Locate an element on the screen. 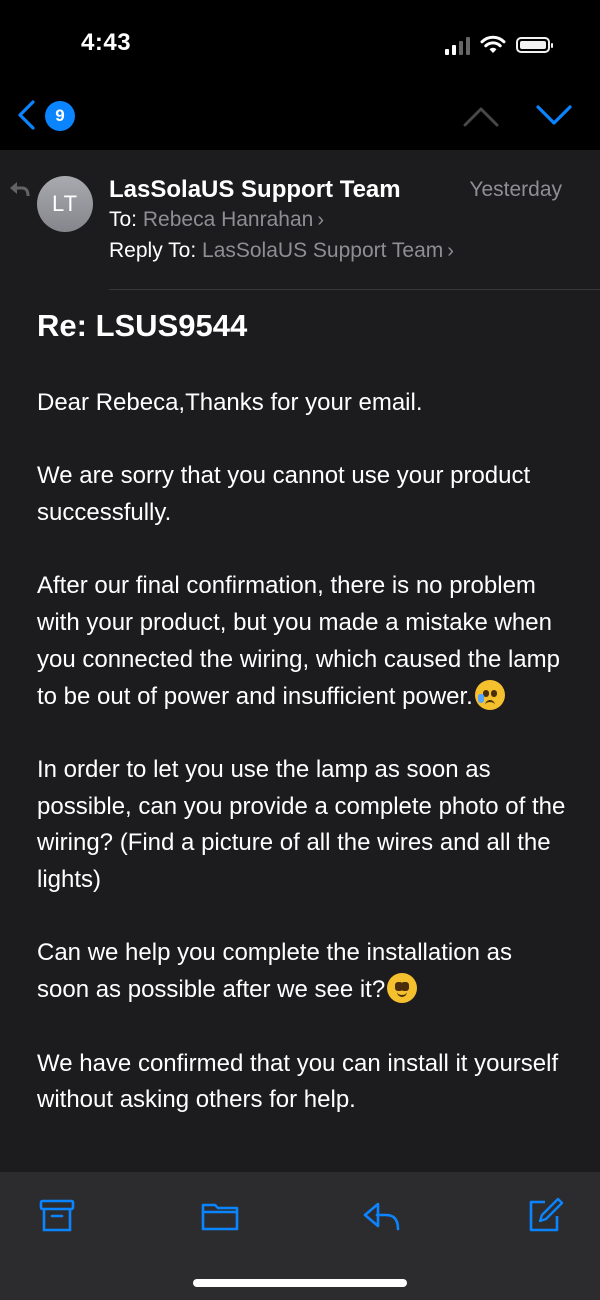  reply-to-label: Reply To: is located at coordinates (153, 250).